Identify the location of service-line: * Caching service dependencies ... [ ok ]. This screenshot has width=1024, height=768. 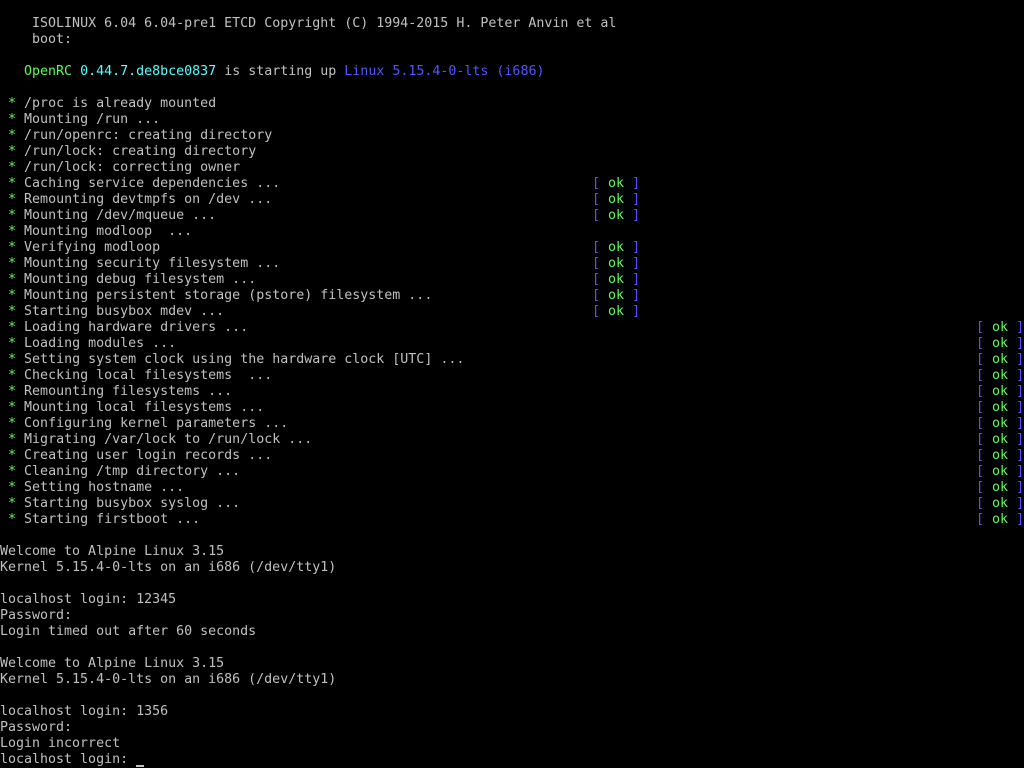
(512, 184).